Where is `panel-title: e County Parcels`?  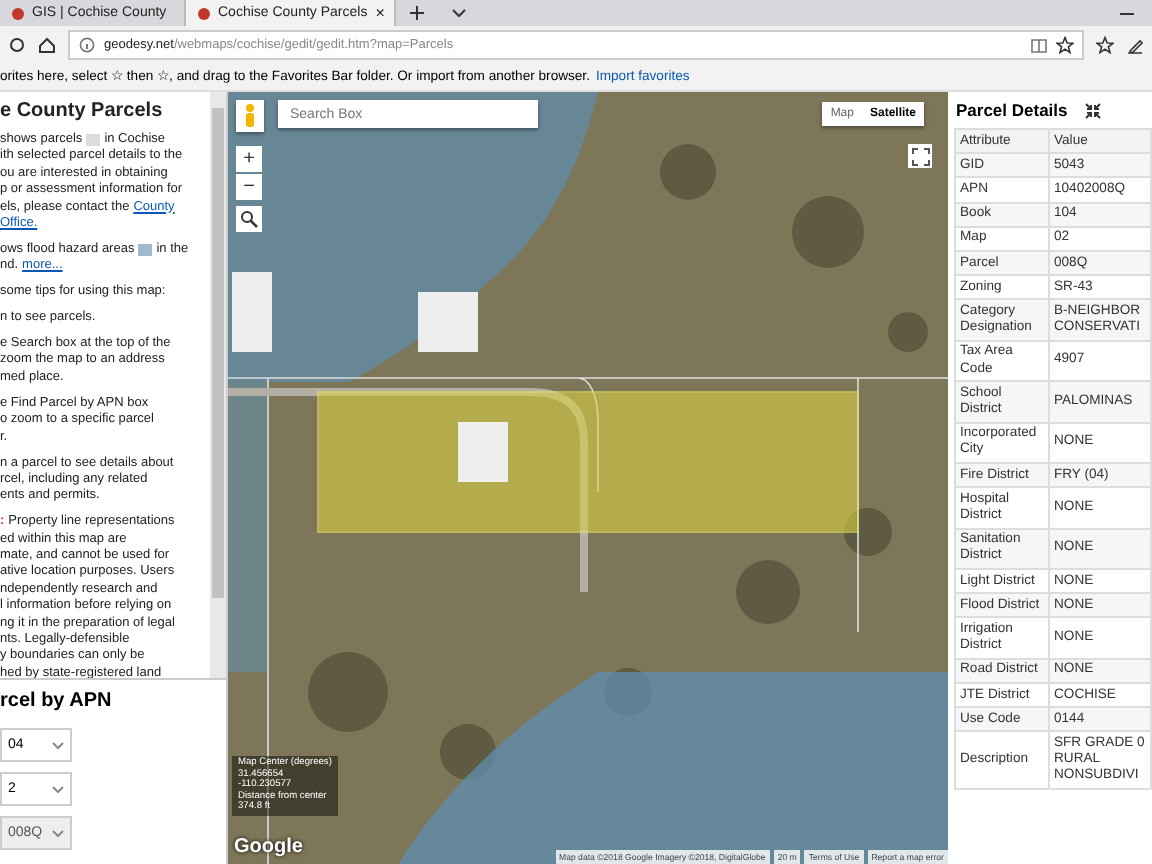 panel-title: e County Parcels is located at coordinates (82, 111).